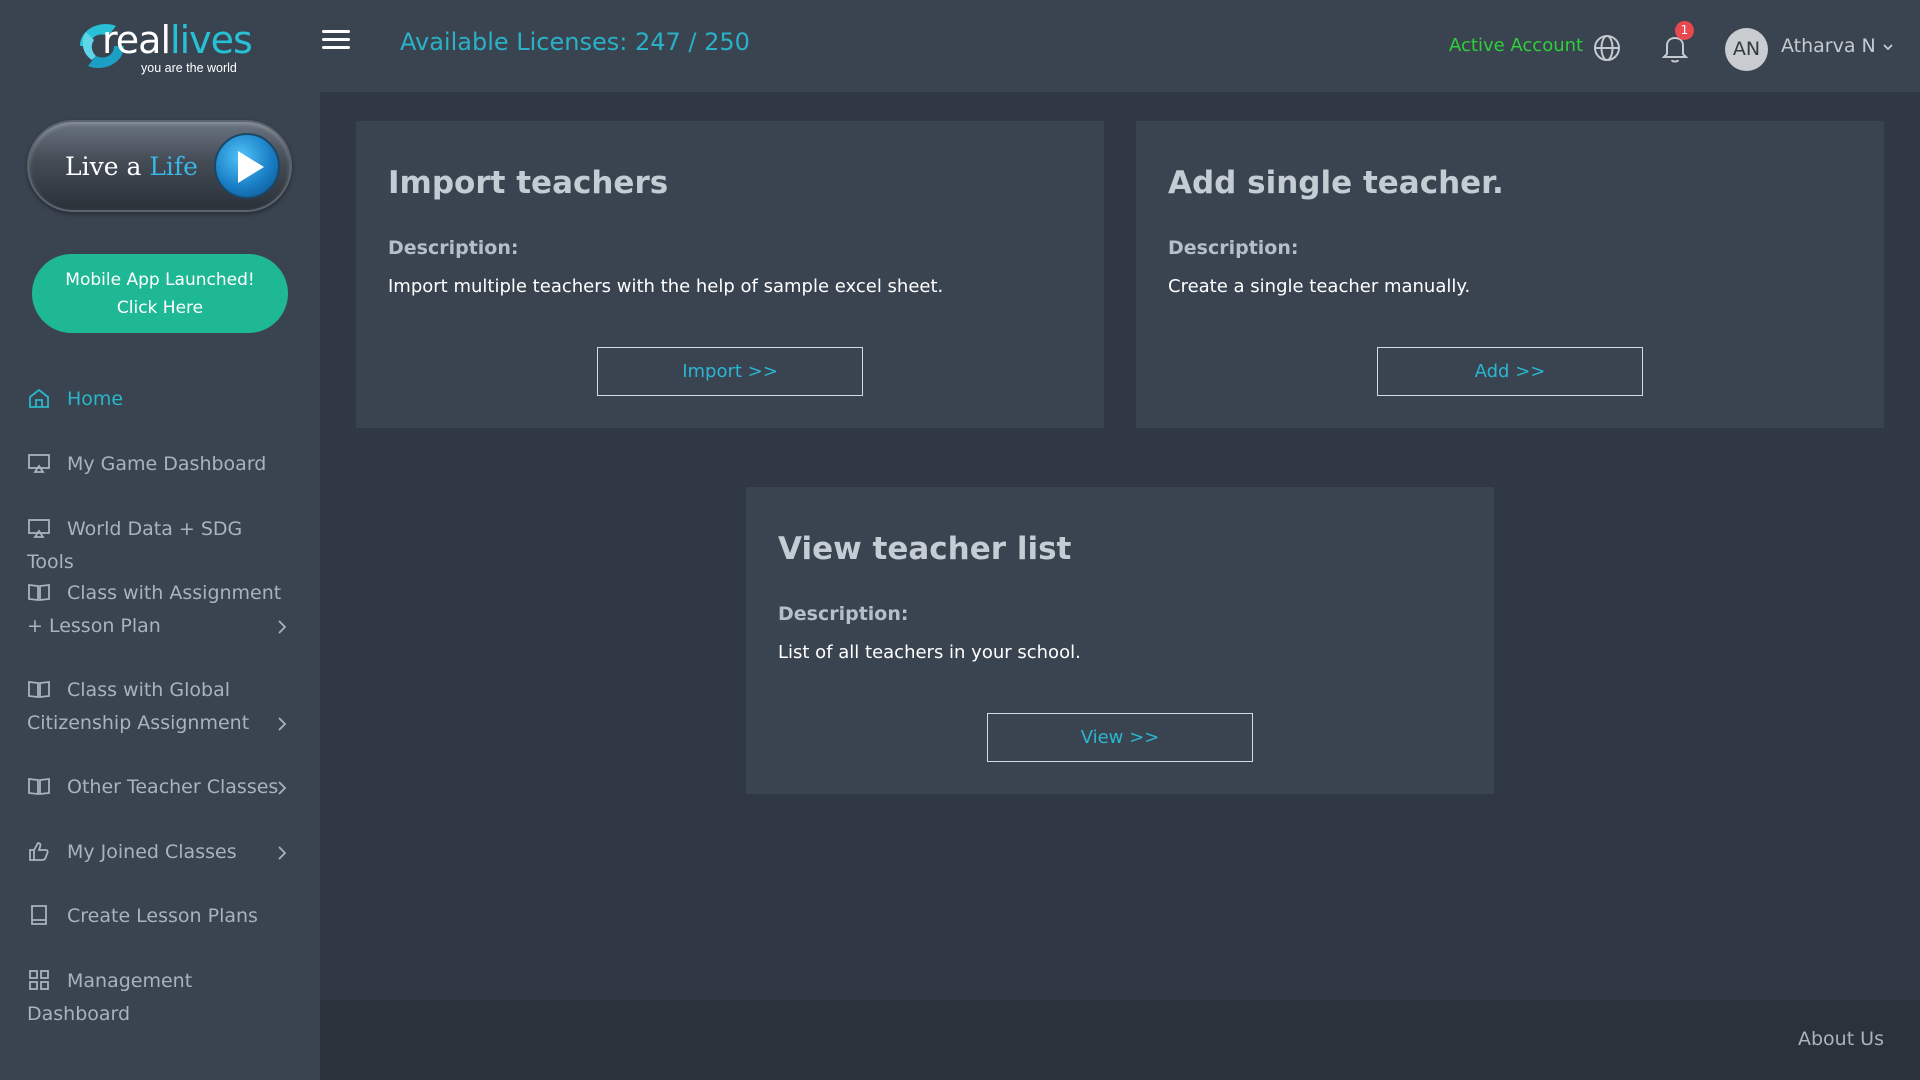 The image size is (1920, 1080). Describe the element at coordinates (161, 464) in the screenshot. I see `sidebar-item-my-game-dashboard: My Game Dashboard` at that location.